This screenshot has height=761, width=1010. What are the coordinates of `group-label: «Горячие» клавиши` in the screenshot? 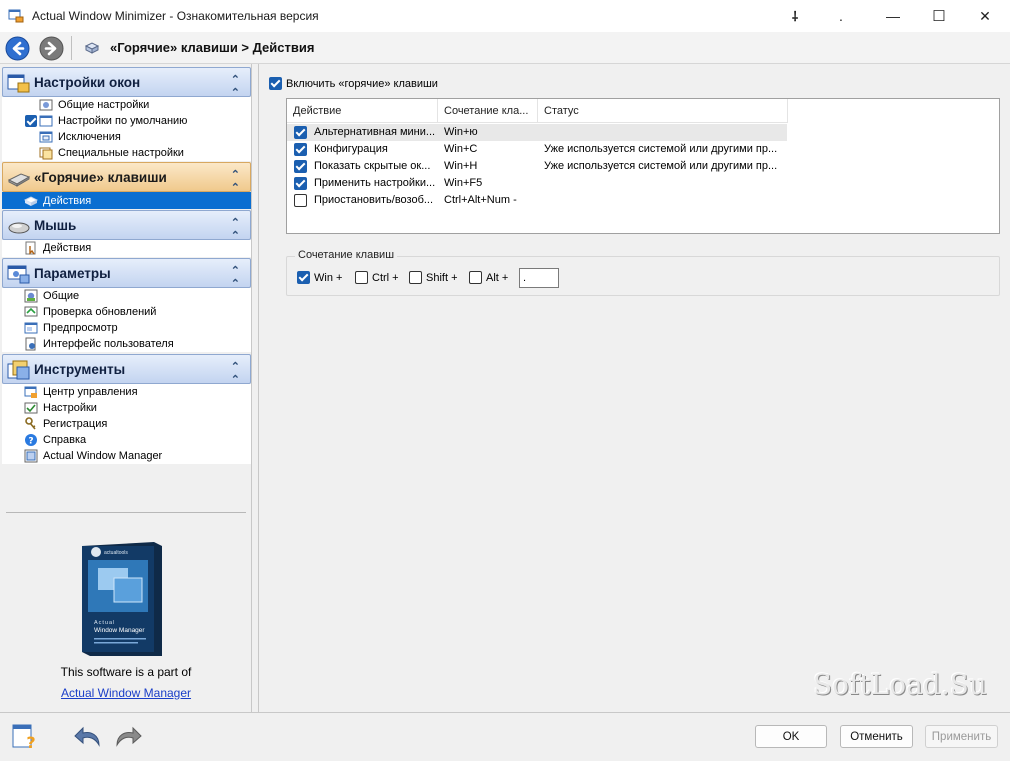 It's located at (100, 177).